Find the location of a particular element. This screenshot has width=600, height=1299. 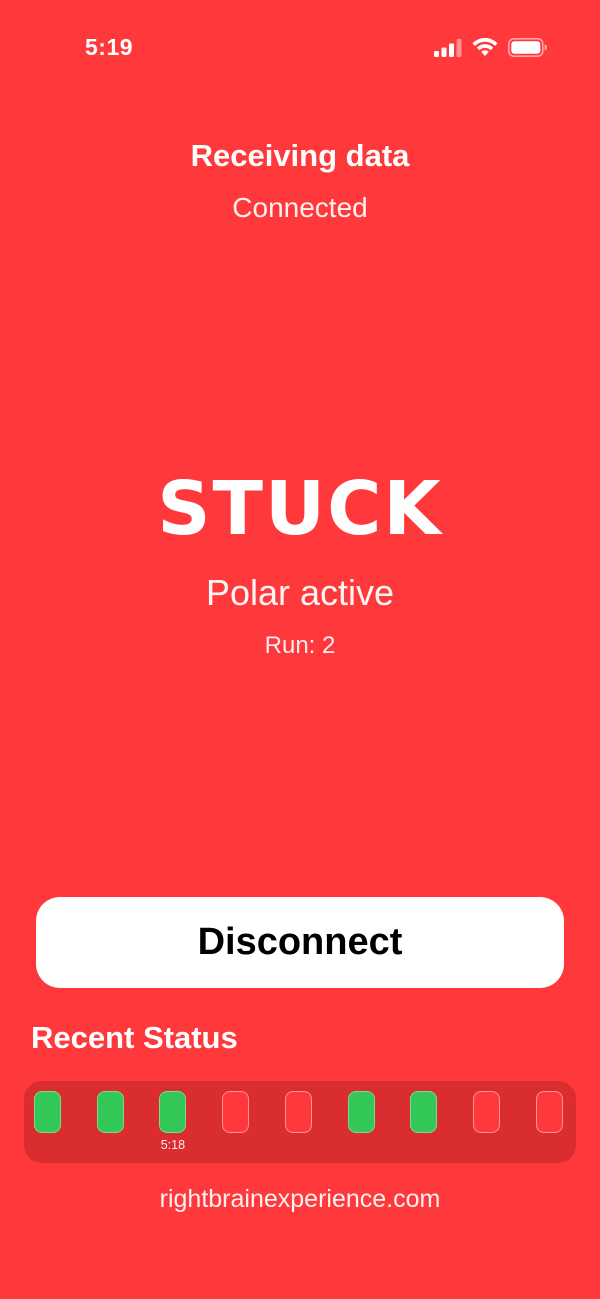

status-time: 5:19 is located at coordinates (109, 47).